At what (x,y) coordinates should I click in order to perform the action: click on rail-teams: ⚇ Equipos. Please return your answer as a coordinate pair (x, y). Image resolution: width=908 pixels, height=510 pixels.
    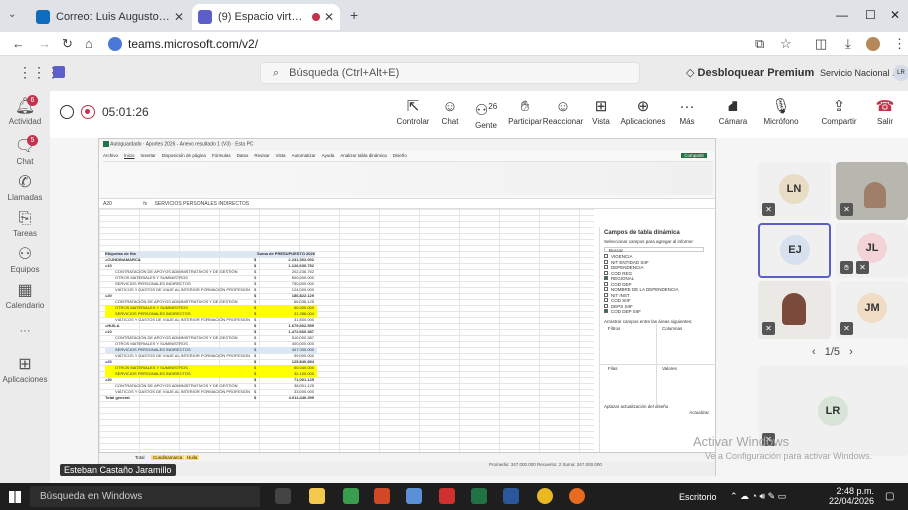
    Looking at the image, I should click on (25, 259).